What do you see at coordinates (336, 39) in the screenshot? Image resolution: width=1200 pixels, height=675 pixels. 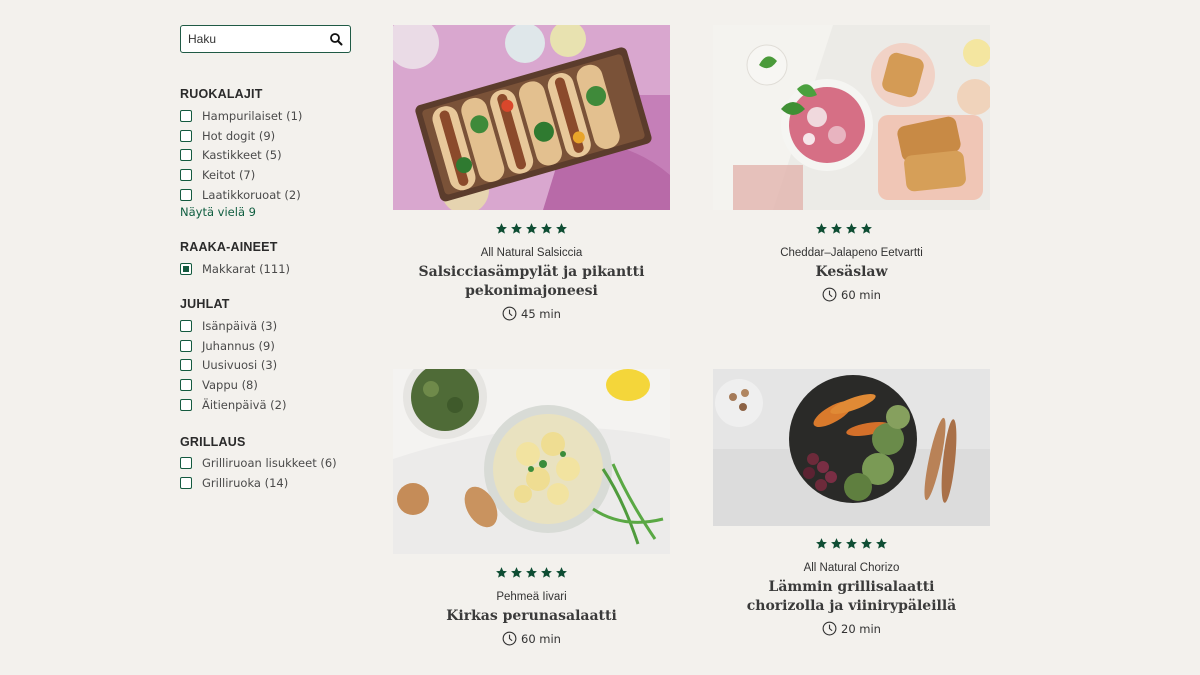 I see `search-icon` at bounding box center [336, 39].